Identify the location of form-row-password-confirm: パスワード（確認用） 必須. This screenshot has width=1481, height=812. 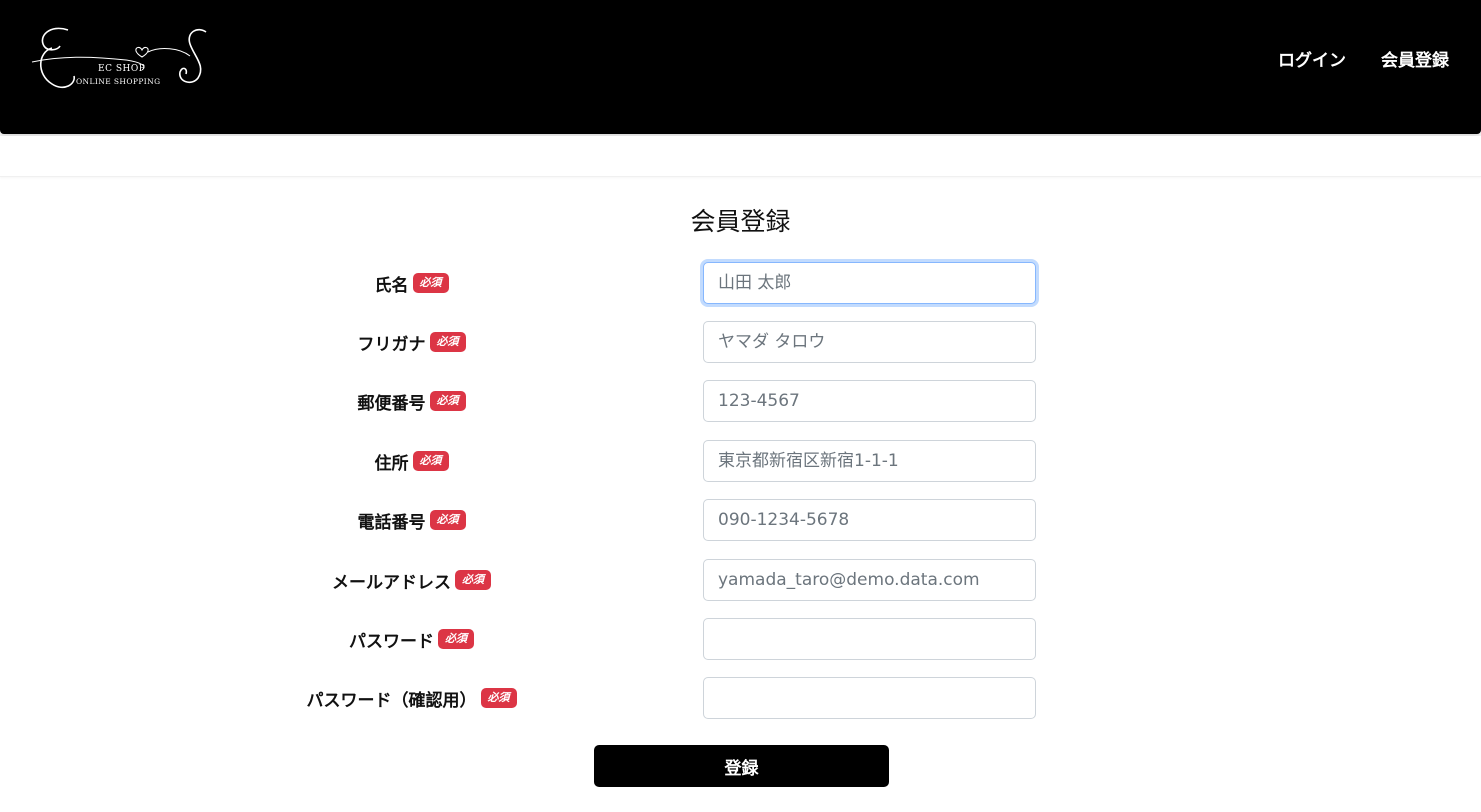
(740, 698).